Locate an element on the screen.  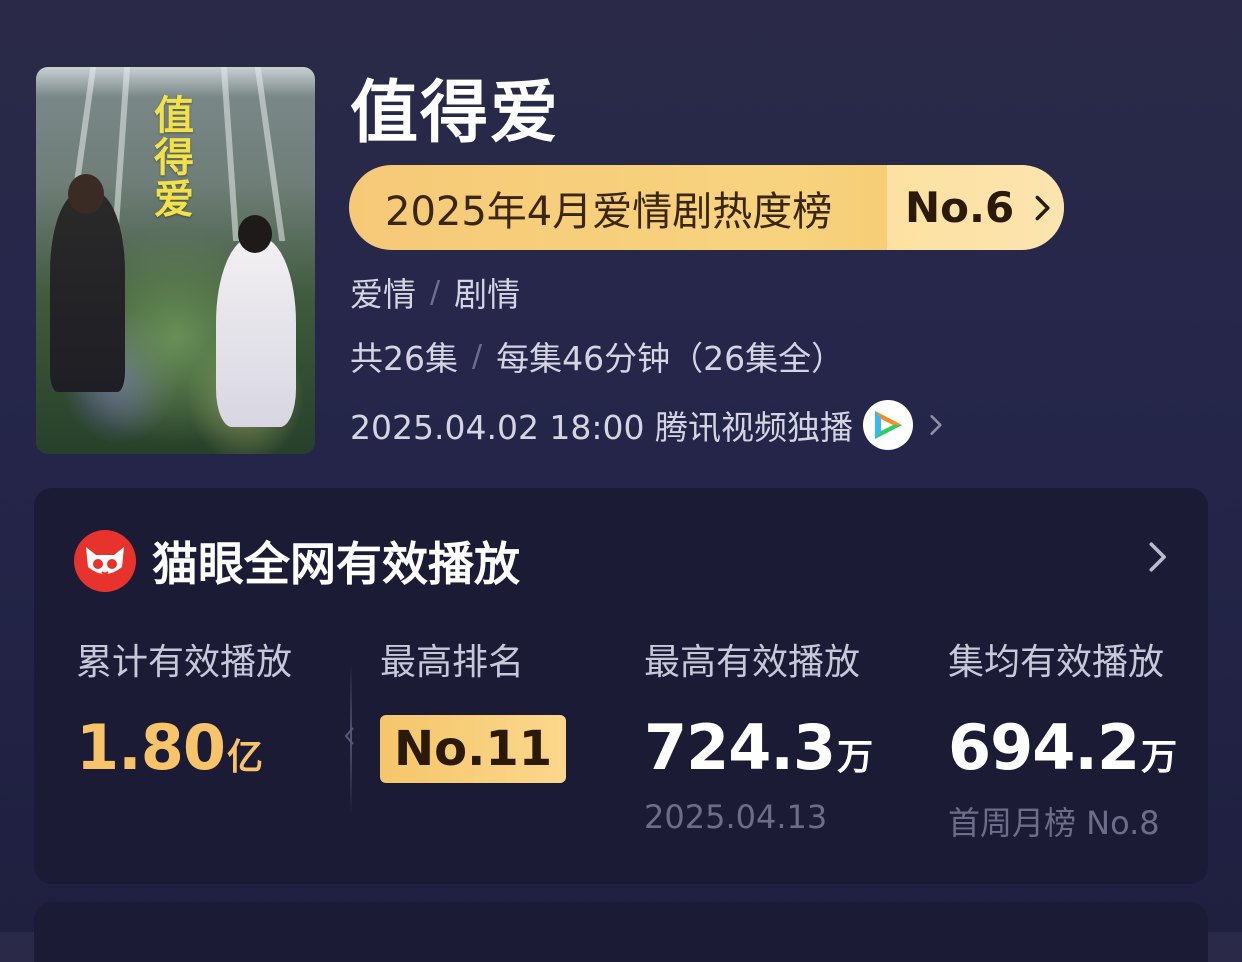
heat-rank-value-box: No.6 is located at coordinates (975, 207).